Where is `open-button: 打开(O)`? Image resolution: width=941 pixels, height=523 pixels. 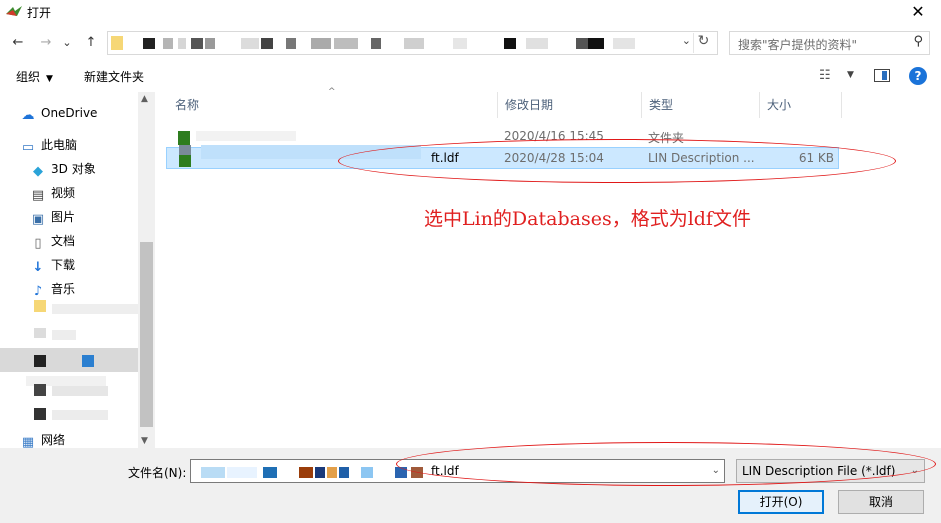
open-button: 打开(O) is located at coordinates (781, 502).